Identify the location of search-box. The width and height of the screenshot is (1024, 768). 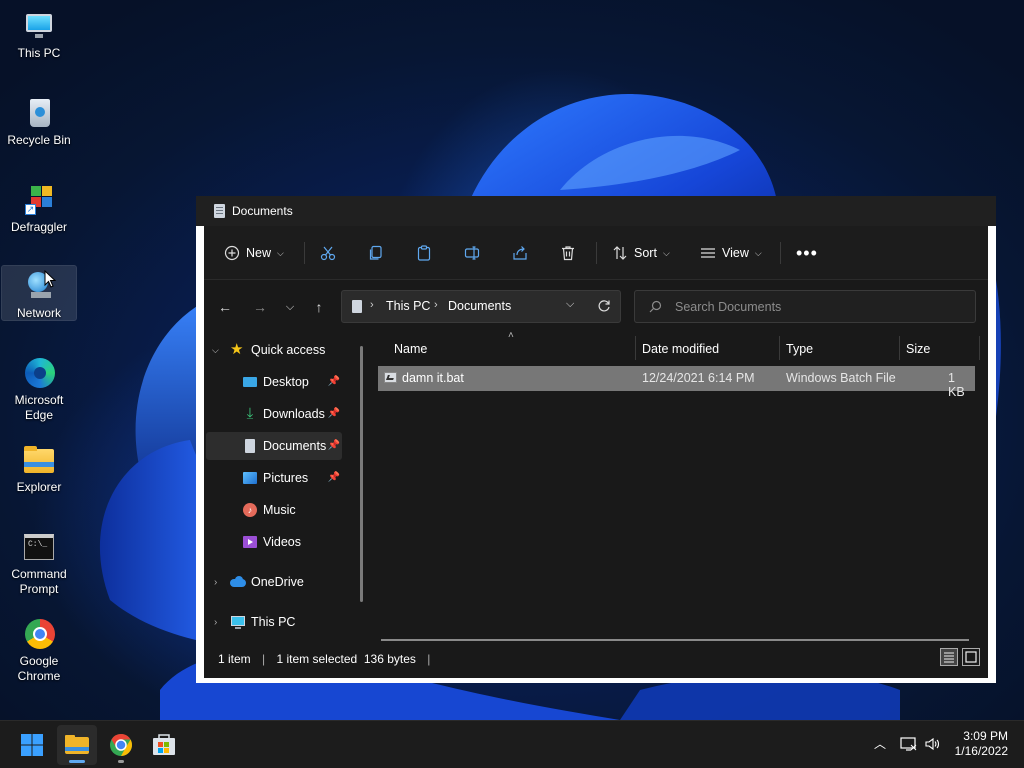
(805, 306).